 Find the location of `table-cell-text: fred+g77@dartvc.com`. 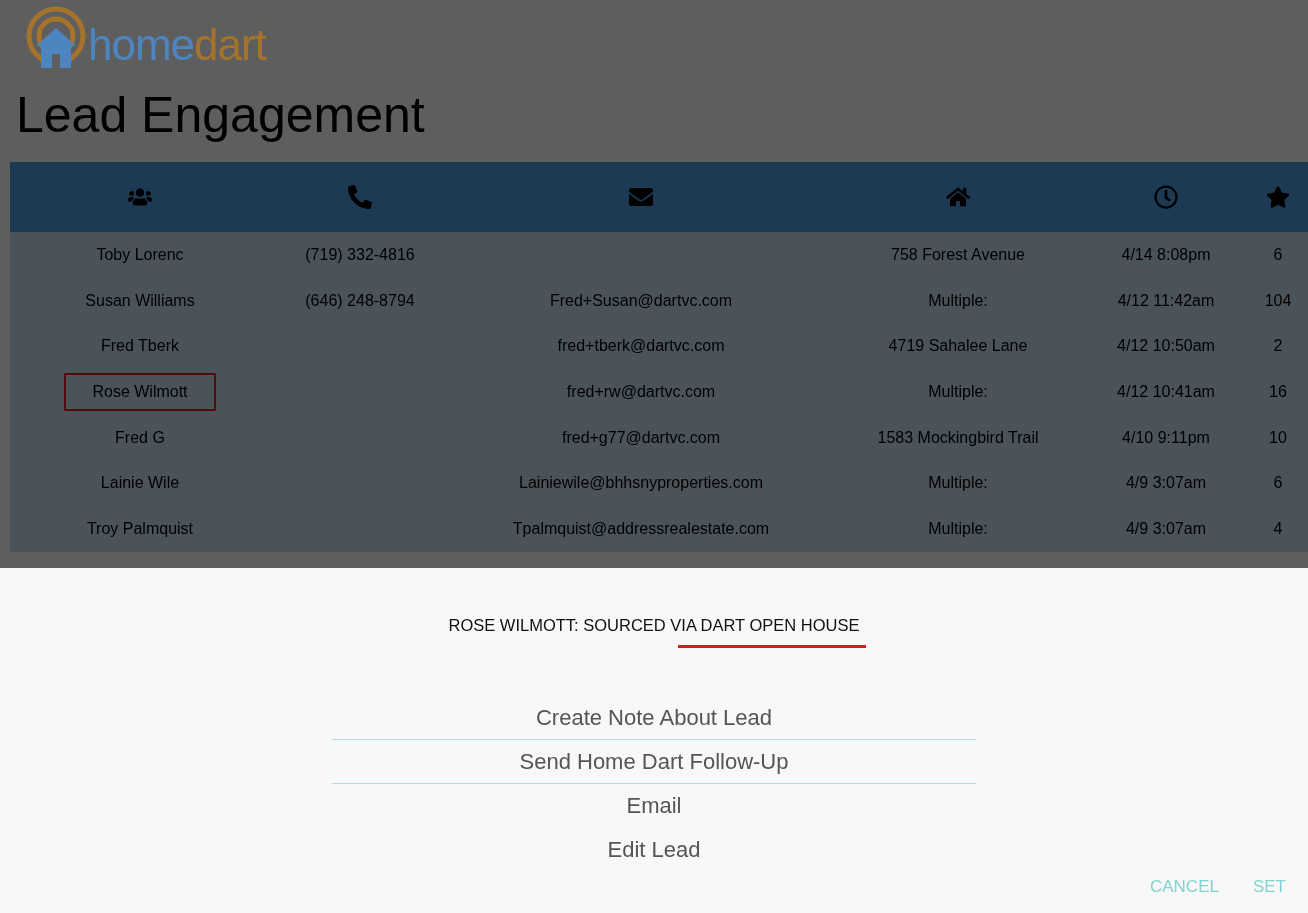

table-cell-text: fred+g77@dartvc.com is located at coordinates (641, 437).